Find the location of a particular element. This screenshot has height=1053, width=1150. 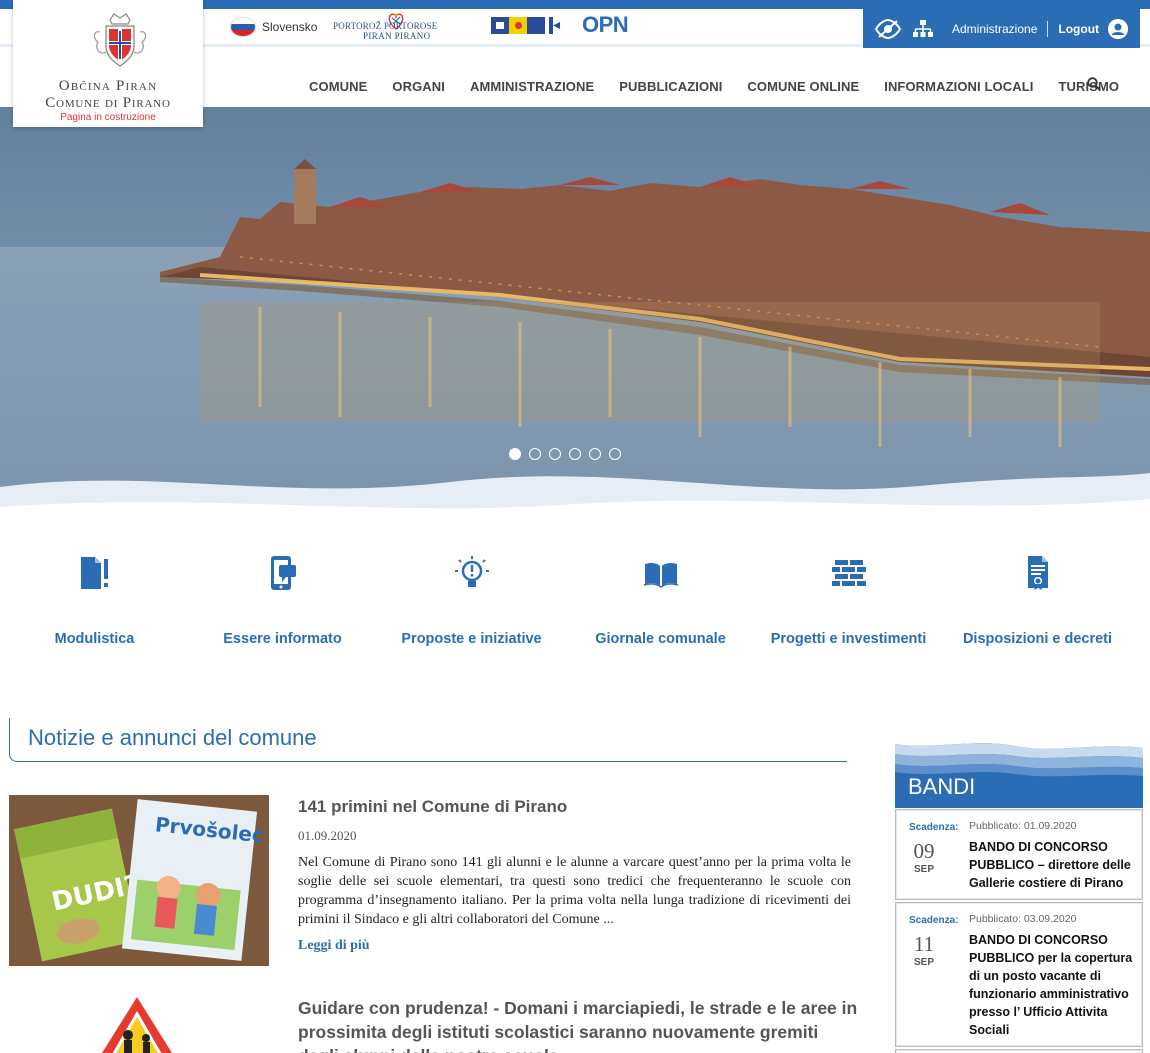

bando-deadline-day: 09 is located at coordinates (924, 851).